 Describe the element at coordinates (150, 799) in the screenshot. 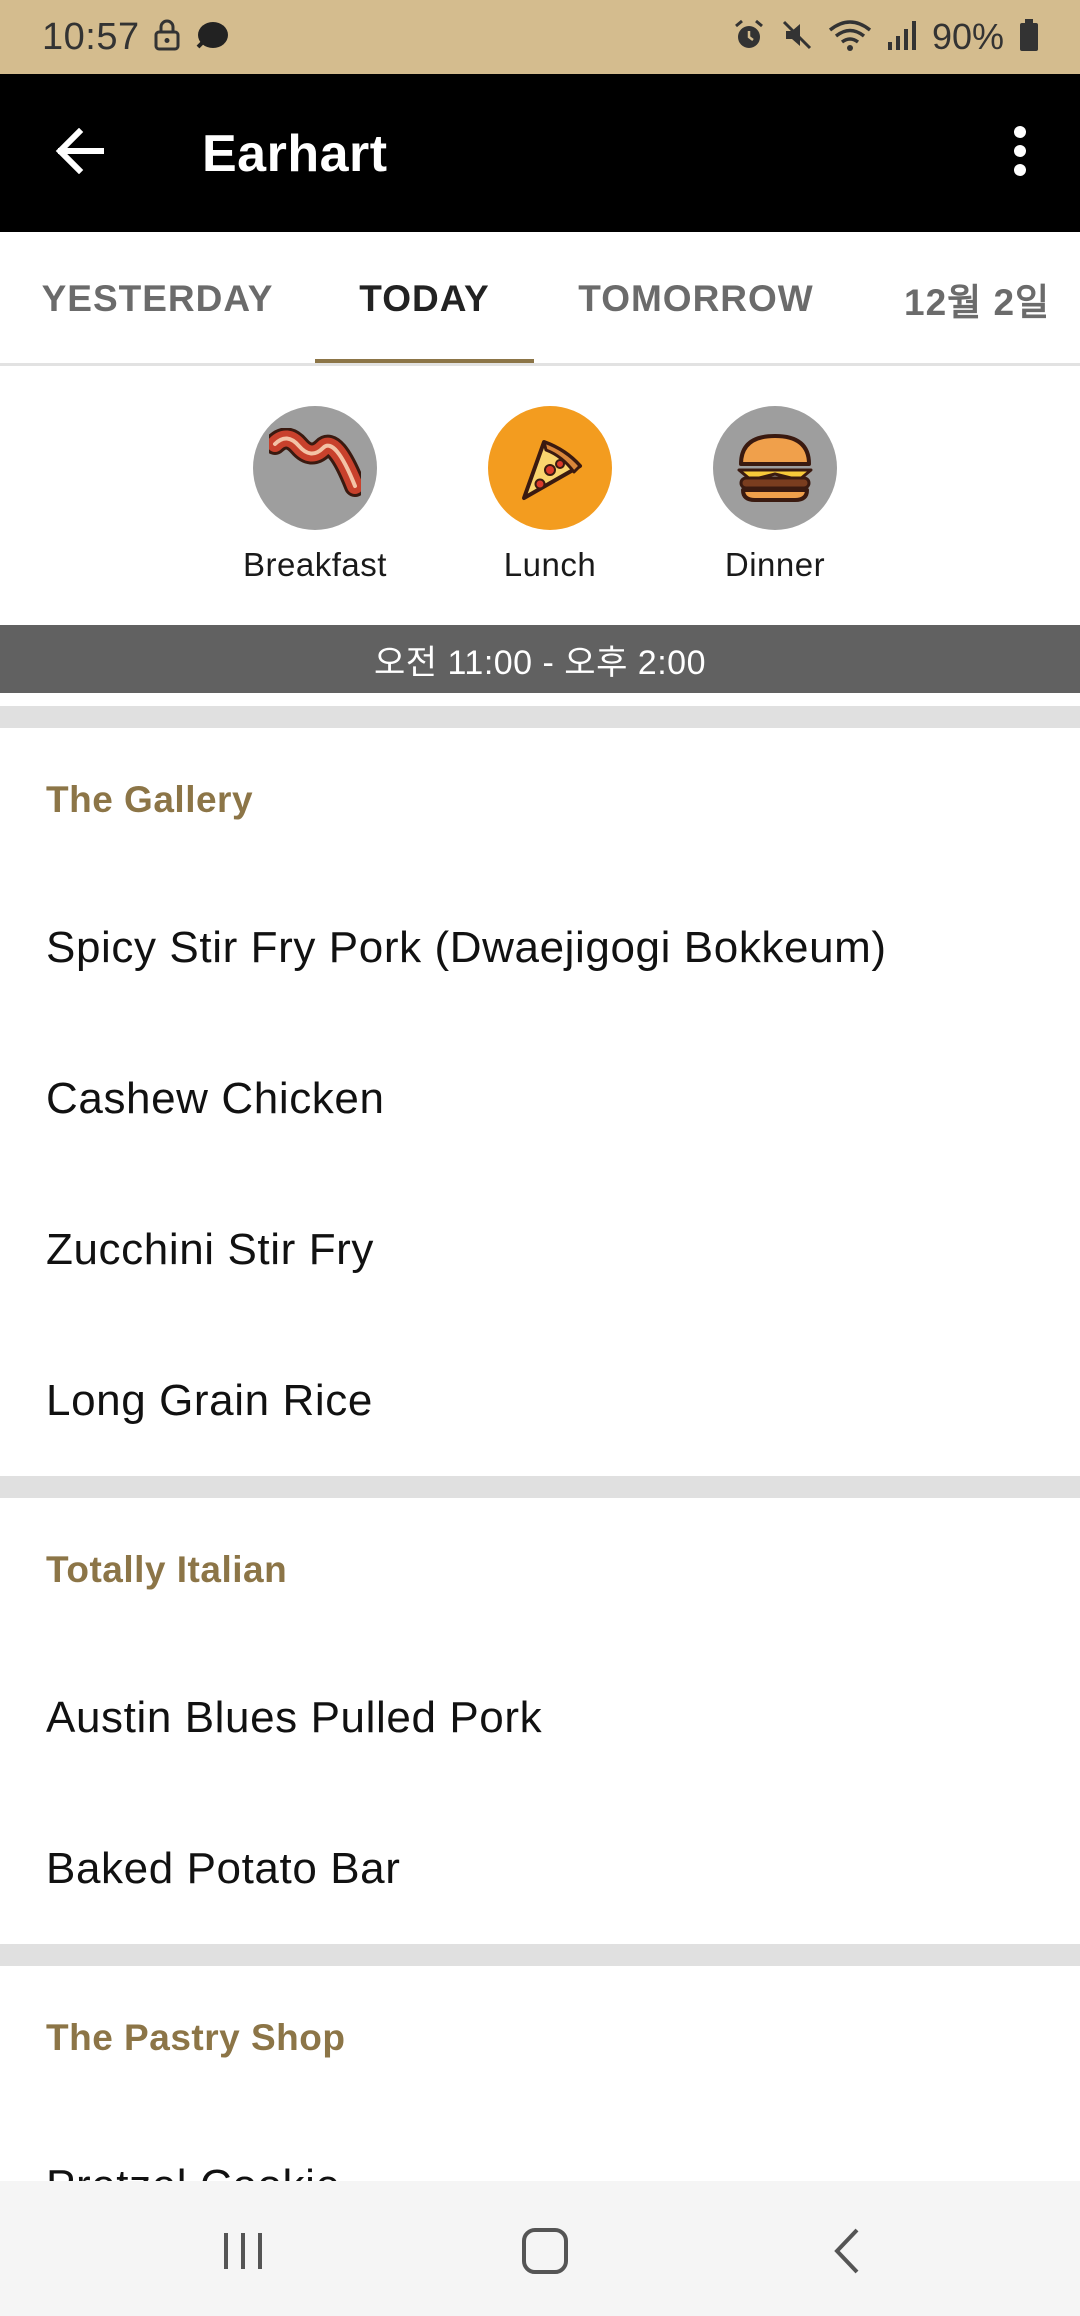

I see `section-title-the-gallery: The Gallery` at that location.